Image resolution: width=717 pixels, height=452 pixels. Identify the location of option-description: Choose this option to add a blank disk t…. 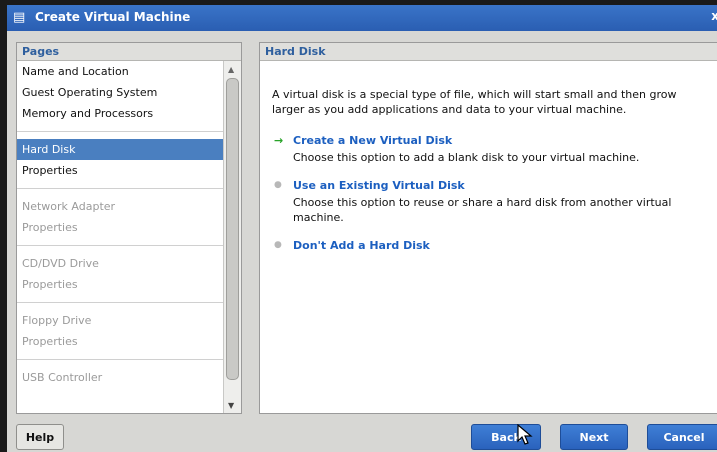
(466, 157).